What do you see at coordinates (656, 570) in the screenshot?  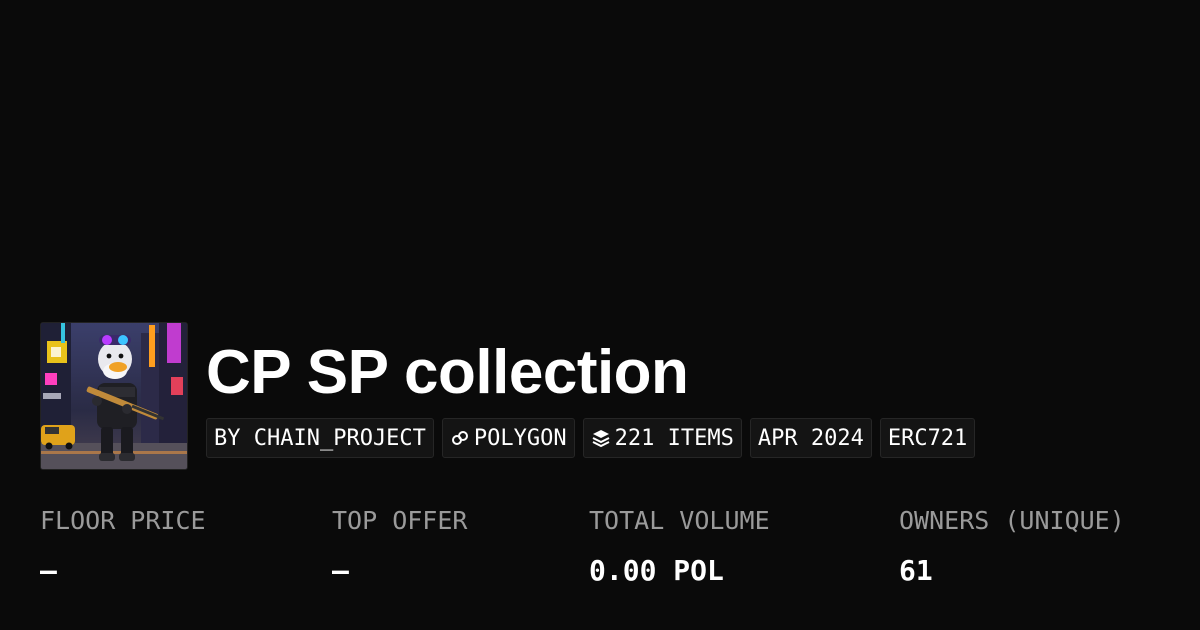 I see `total-volume-value: 0.00 POL` at bounding box center [656, 570].